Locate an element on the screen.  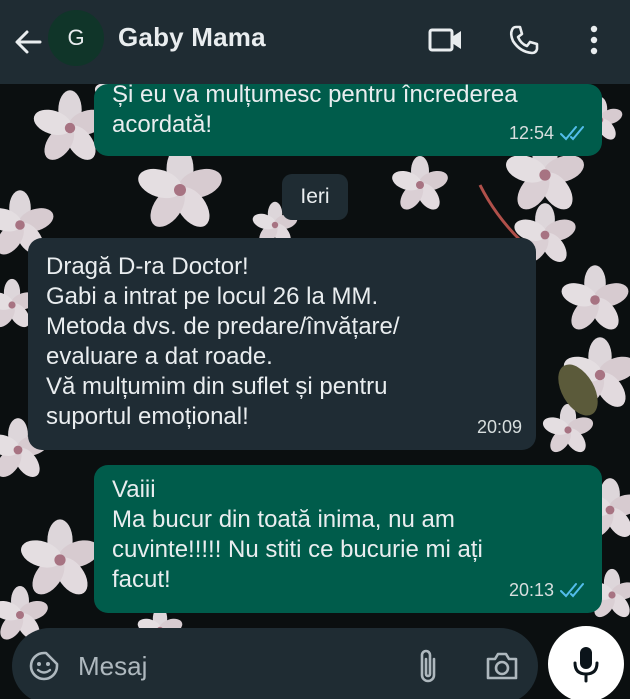
message-input is located at coordinates (228, 666).